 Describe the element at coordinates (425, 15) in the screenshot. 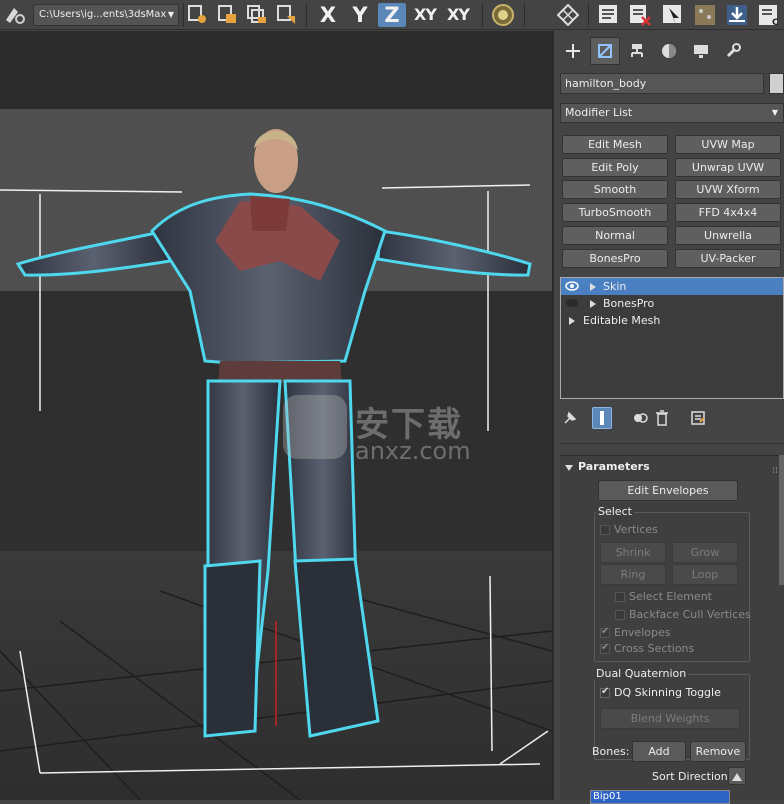

I see `axis-xy-button: XY` at that location.